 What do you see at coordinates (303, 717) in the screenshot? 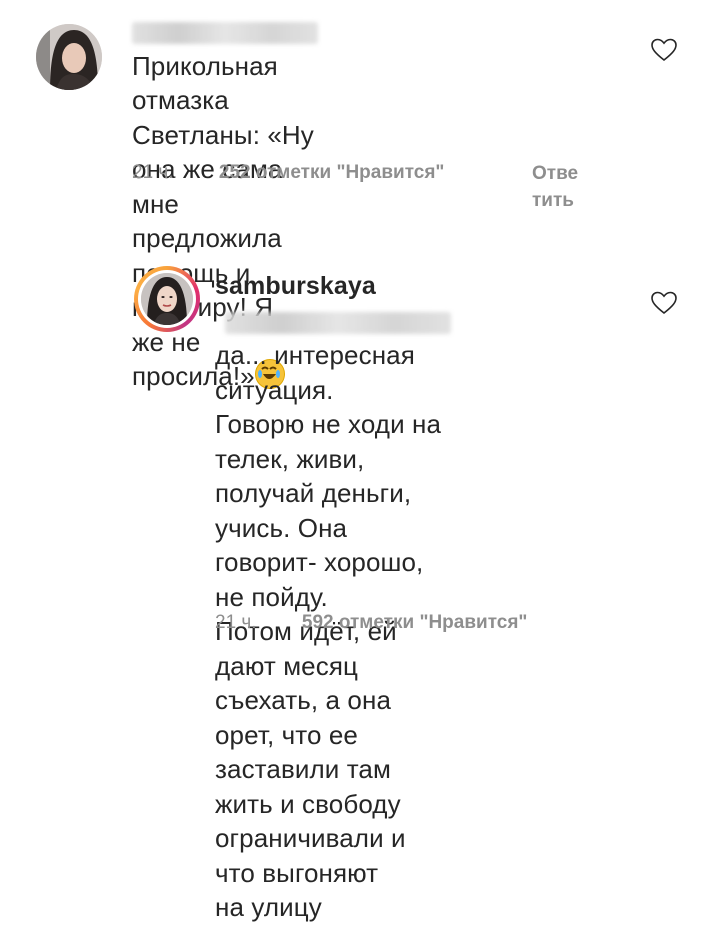
I see `comment-line: съехать, а она орет, что ее` at bounding box center [303, 717].